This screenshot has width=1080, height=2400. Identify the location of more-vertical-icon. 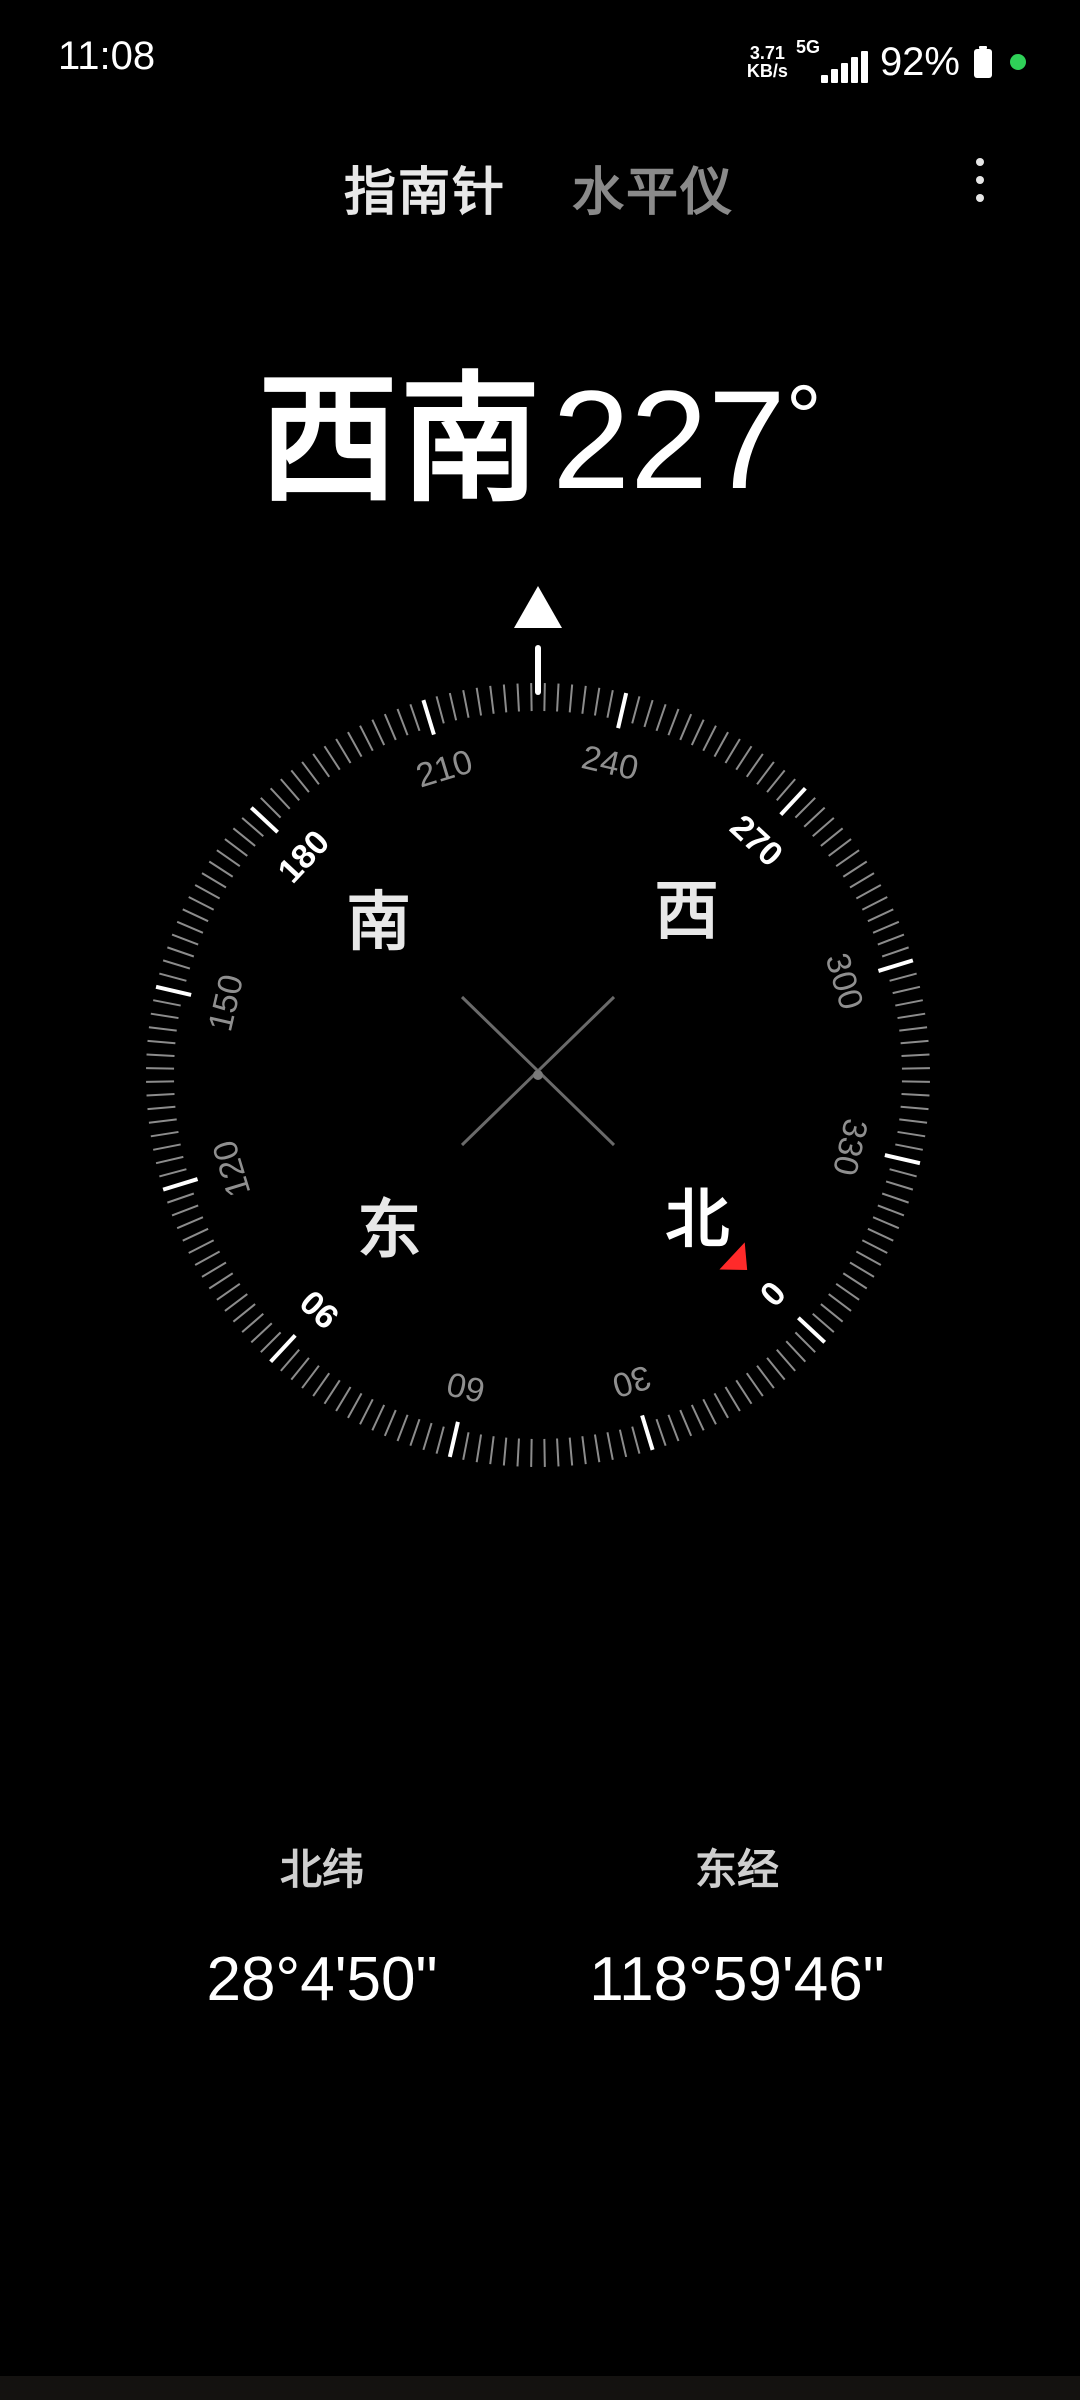
(980, 180).